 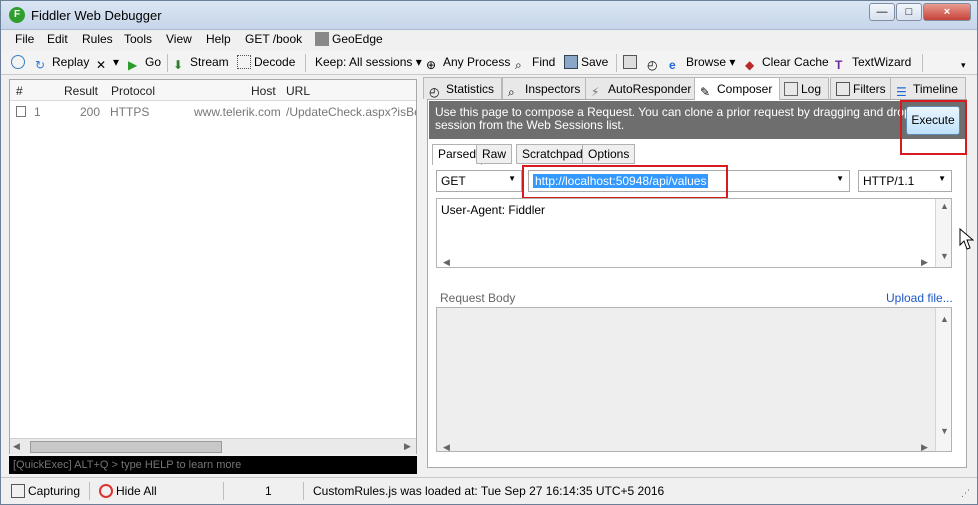 What do you see at coordinates (446, 447) in the screenshot?
I see `body-scroll-left-icon: ◀` at bounding box center [446, 447].